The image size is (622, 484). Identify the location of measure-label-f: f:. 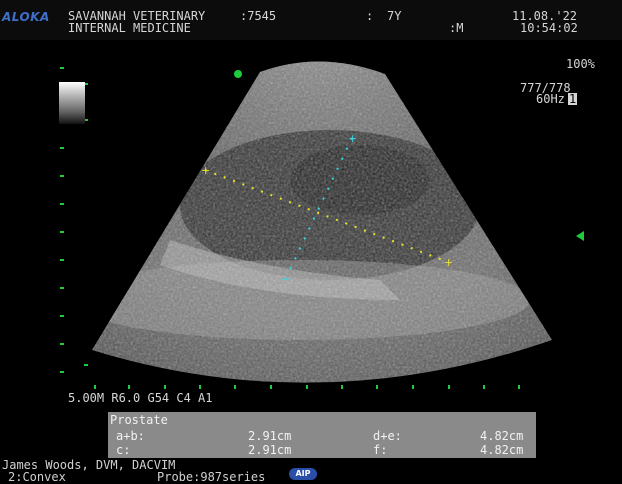
(380, 450).